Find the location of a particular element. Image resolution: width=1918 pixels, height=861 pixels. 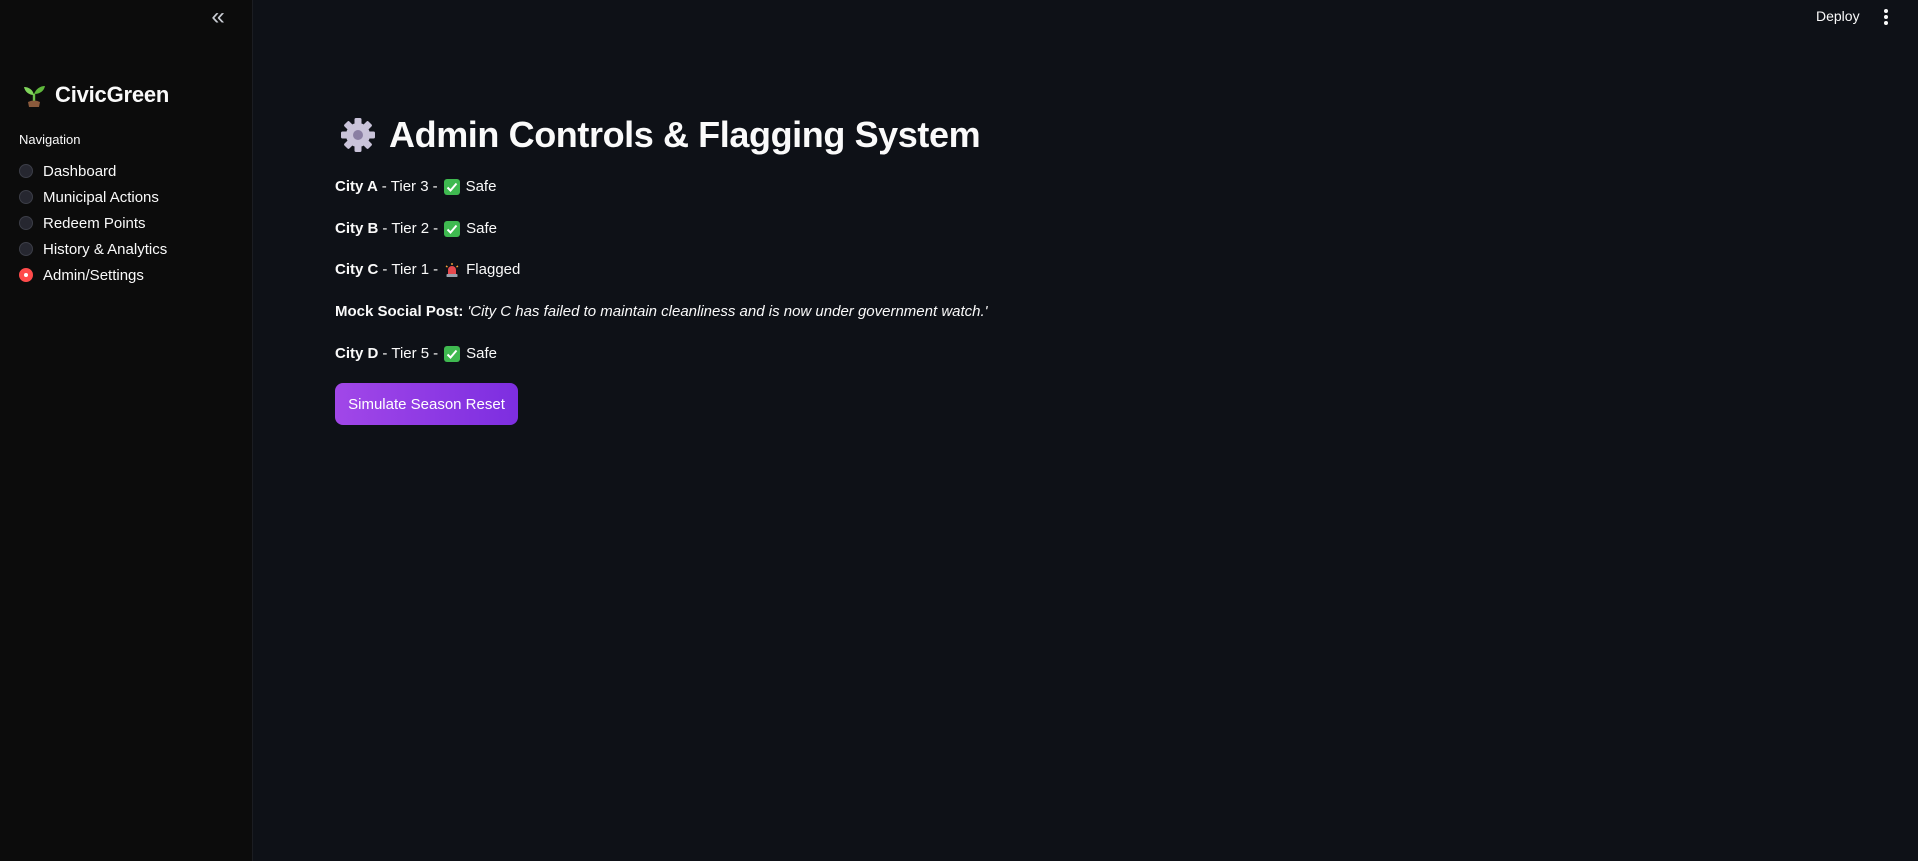

mock-post-label: Mock Social Post: is located at coordinates (399, 311).